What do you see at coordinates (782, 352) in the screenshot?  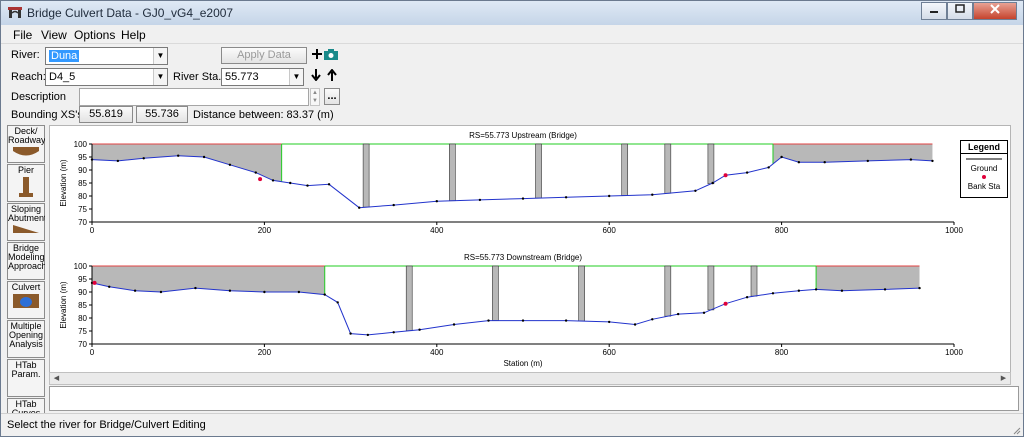 I see `panel1-x-tick-label-4: 800` at bounding box center [782, 352].